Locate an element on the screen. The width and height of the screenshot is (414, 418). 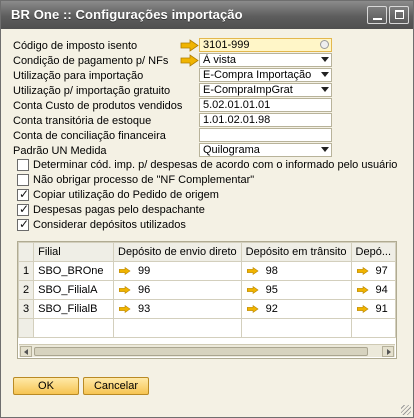
scroll-thumb is located at coordinates (201, 351).